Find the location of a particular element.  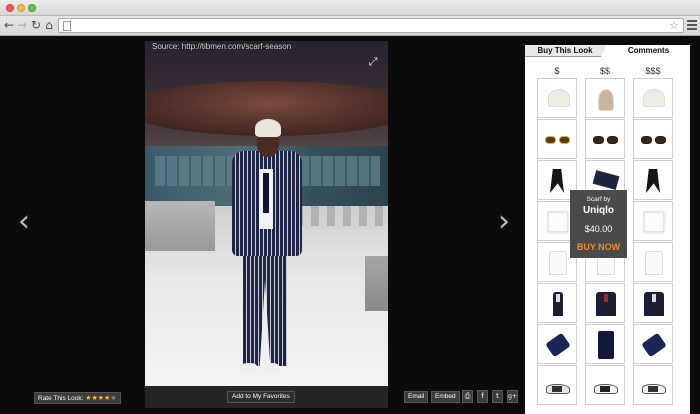

product-tie-mid is located at coordinates (605, 344).